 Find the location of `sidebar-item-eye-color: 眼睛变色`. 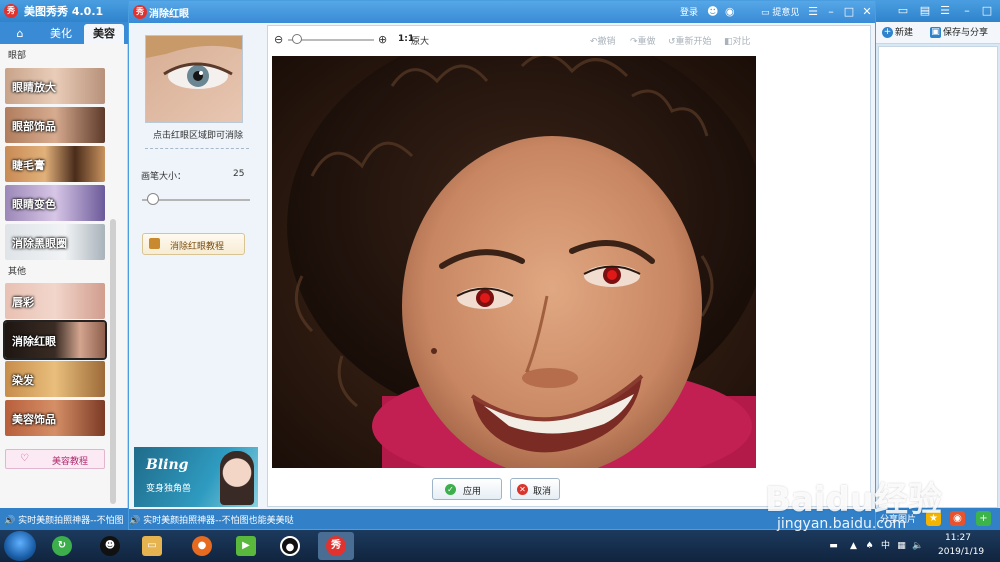

sidebar-item-eye-color: 眼睛变色 is located at coordinates (55, 203).